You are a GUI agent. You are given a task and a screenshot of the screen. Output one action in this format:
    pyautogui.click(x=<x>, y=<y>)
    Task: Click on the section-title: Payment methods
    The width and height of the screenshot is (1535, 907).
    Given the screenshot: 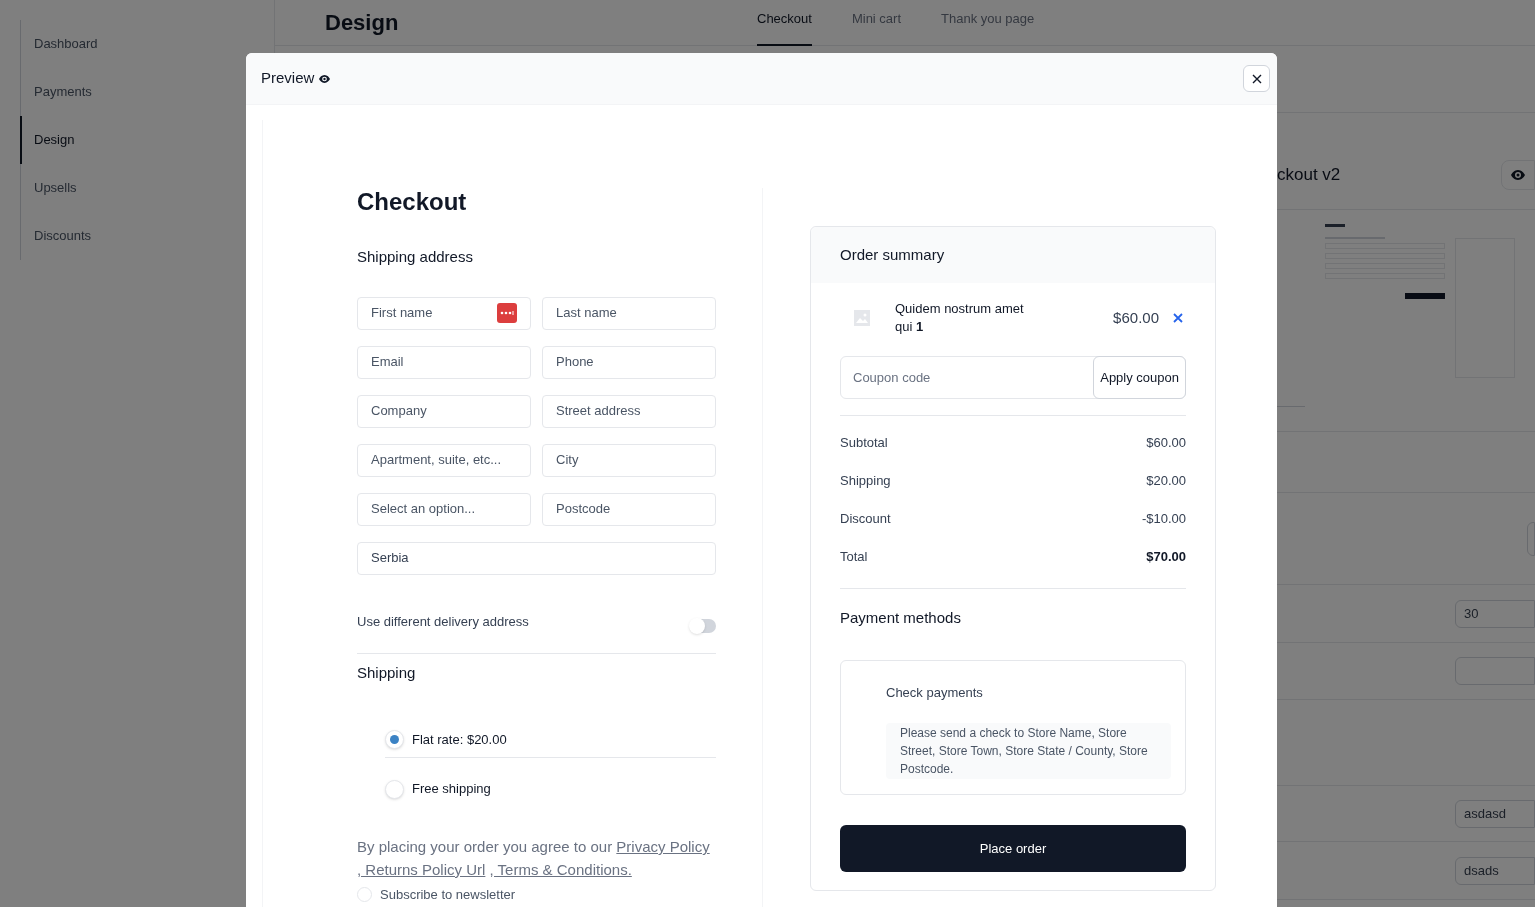 What is the action you would take?
    pyautogui.click(x=901, y=618)
    